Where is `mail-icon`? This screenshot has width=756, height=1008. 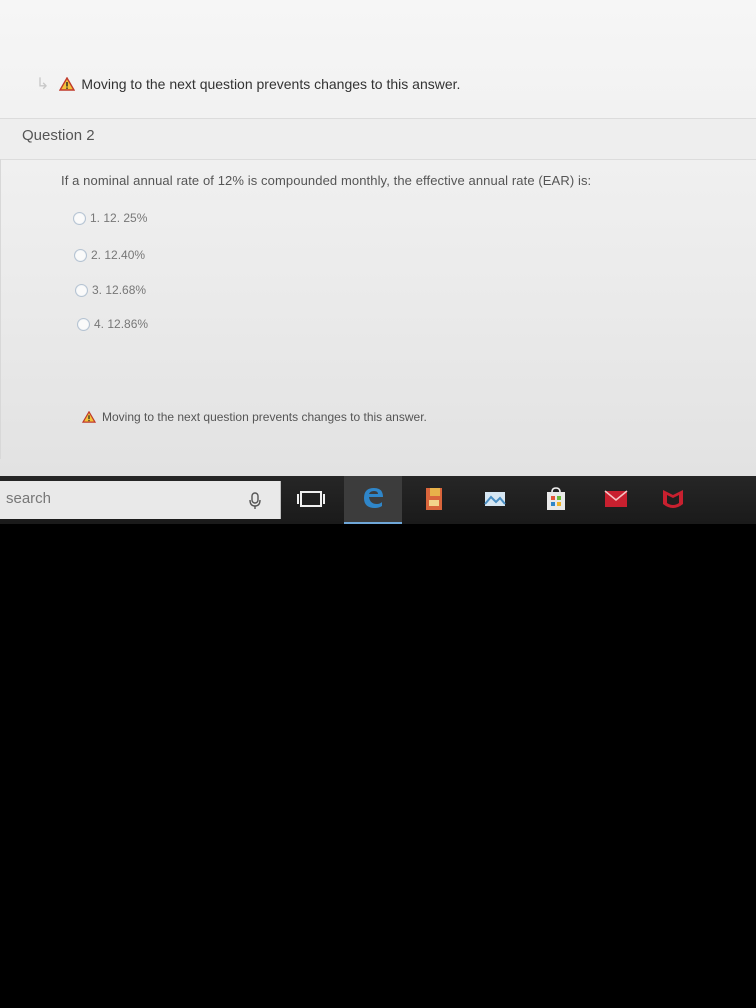 mail-icon is located at coordinates (616, 499).